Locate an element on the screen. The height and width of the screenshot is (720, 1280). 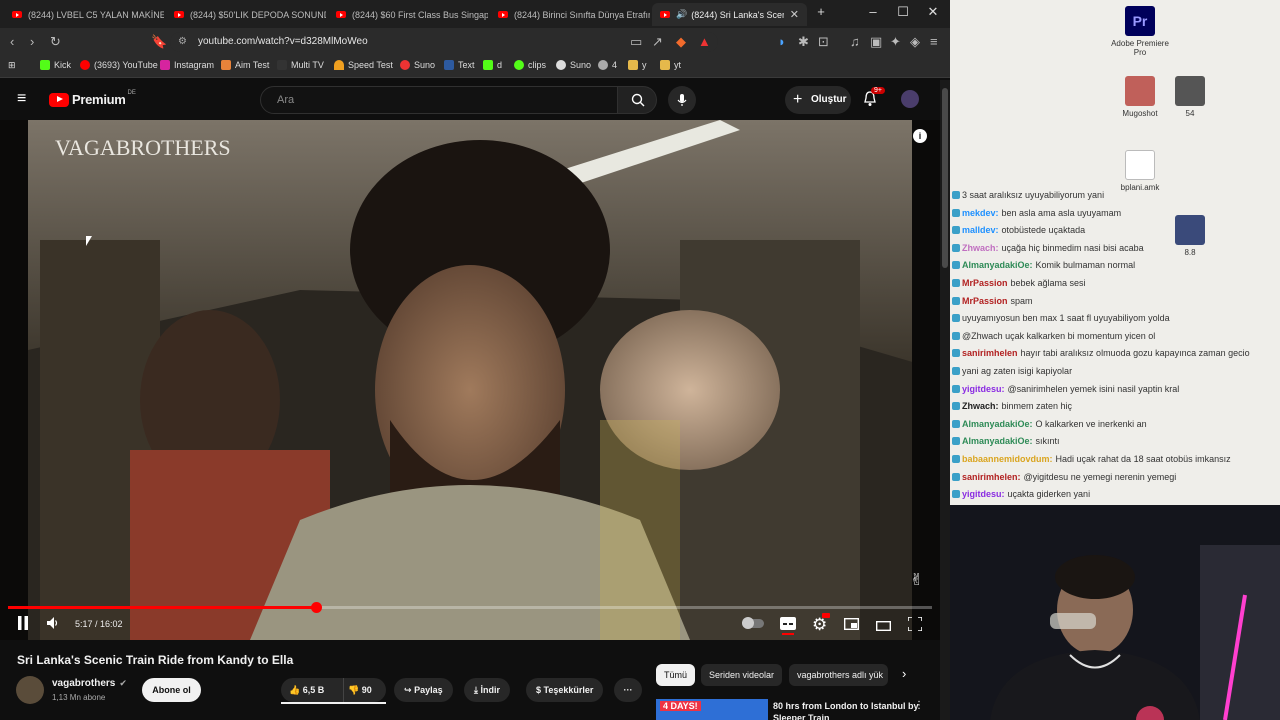
media-icon: ♫ is located at coordinates (855, 41).